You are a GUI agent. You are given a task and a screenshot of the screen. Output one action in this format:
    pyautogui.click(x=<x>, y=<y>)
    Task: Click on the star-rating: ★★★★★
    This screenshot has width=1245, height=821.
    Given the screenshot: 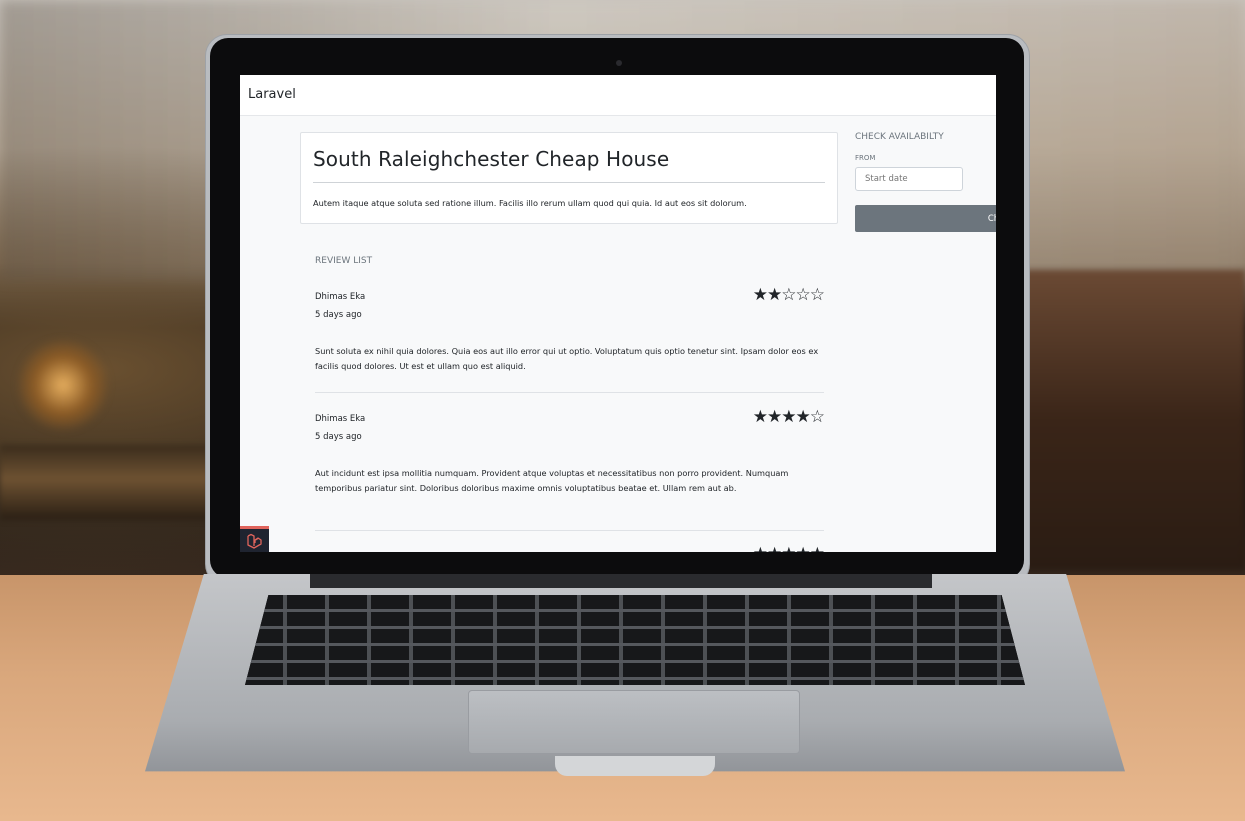 What is the action you would take?
    pyautogui.click(x=789, y=548)
    